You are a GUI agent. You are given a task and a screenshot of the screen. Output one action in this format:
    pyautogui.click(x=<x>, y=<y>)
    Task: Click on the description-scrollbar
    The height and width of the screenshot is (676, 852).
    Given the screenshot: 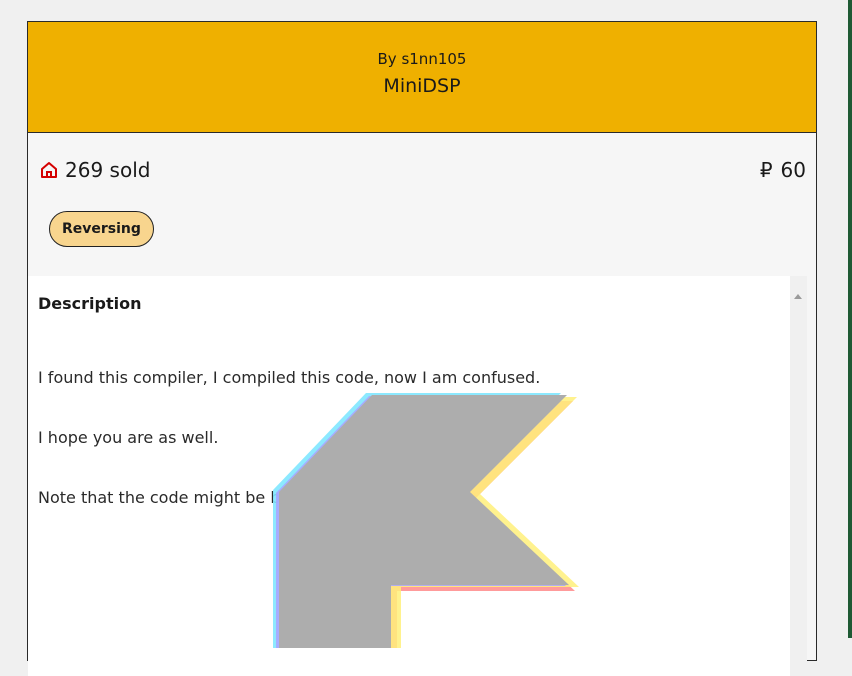 What is the action you would take?
    pyautogui.click(x=798, y=476)
    